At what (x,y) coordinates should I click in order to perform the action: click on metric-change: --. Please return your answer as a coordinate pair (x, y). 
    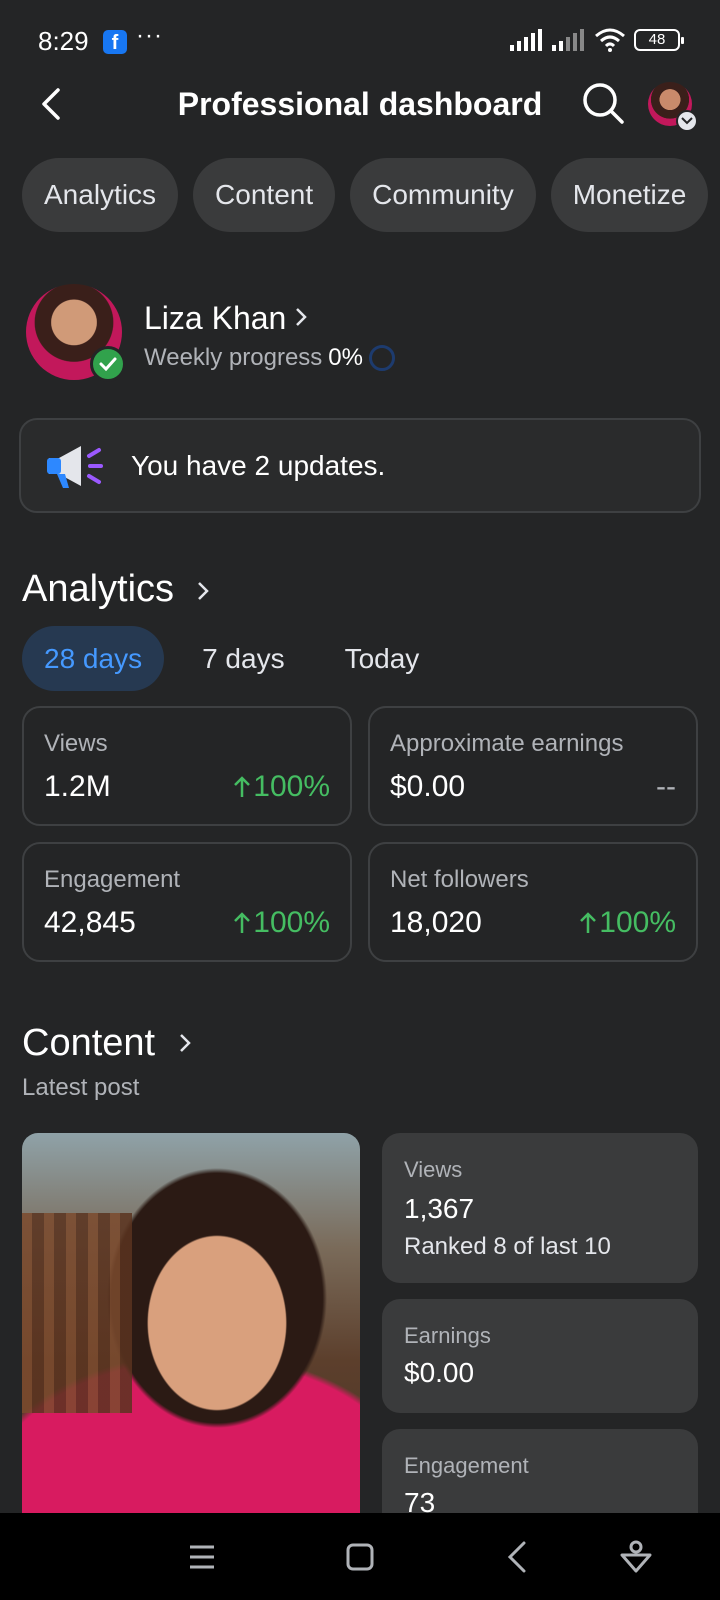
    Looking at the image, I should click on (666, 787).